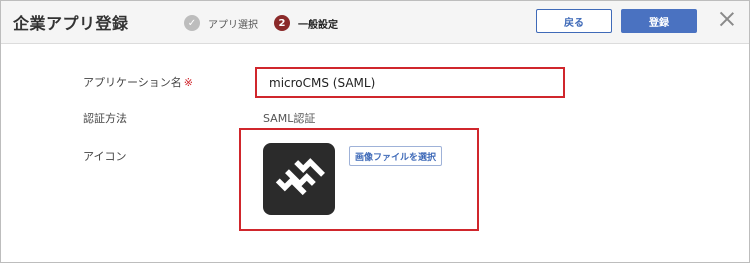  I want to click on auth-method-value: SAML認証, so click(289, 118).